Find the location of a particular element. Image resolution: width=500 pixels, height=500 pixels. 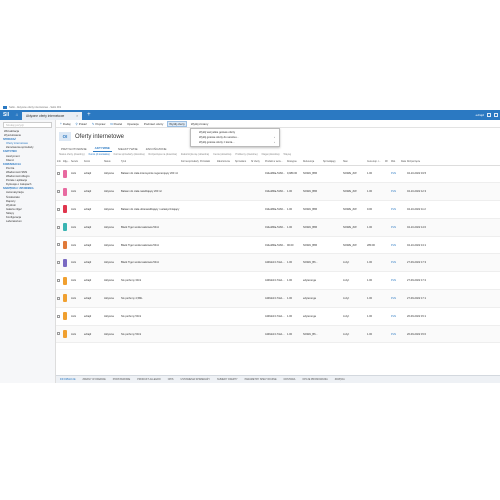

detail-tab: DOSTAWA is located at coordinates (290, 379).